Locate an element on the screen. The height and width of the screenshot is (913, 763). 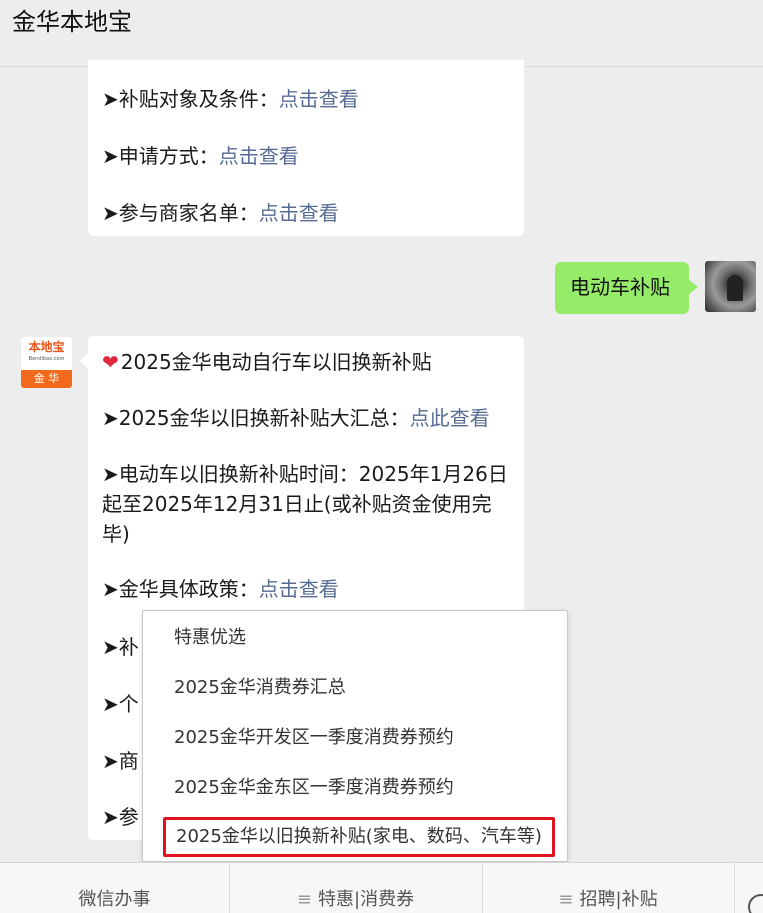
tab-label: 特惠|消费券 is located at coordinates (366, 899).